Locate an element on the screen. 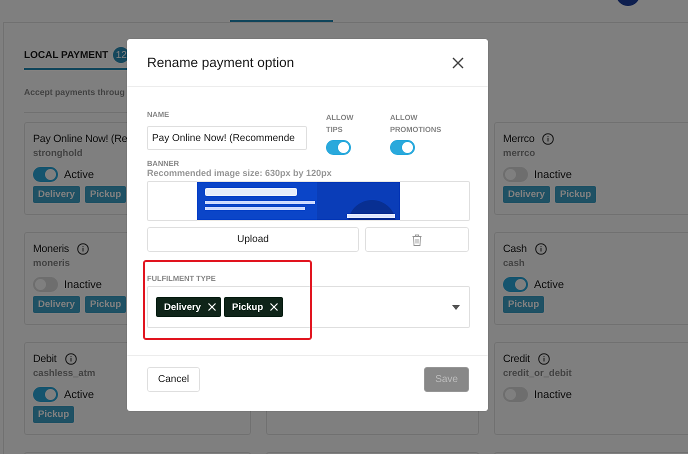 Image resolution: width=688 pixels, height=454 pixels. fulfilment-chip: Delivery is located at coordinates (188, 307).